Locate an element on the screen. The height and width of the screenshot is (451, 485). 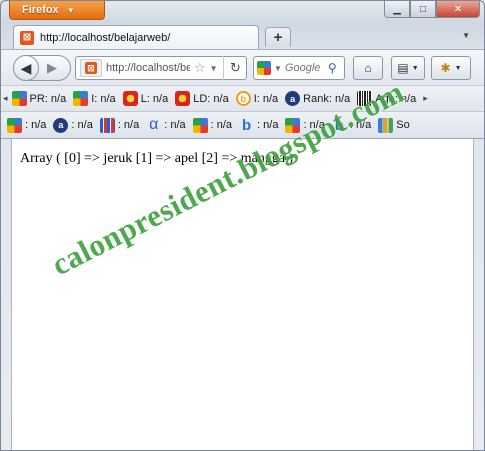
chevron-down-icon: ▼ is located at coordinates (70, 10).